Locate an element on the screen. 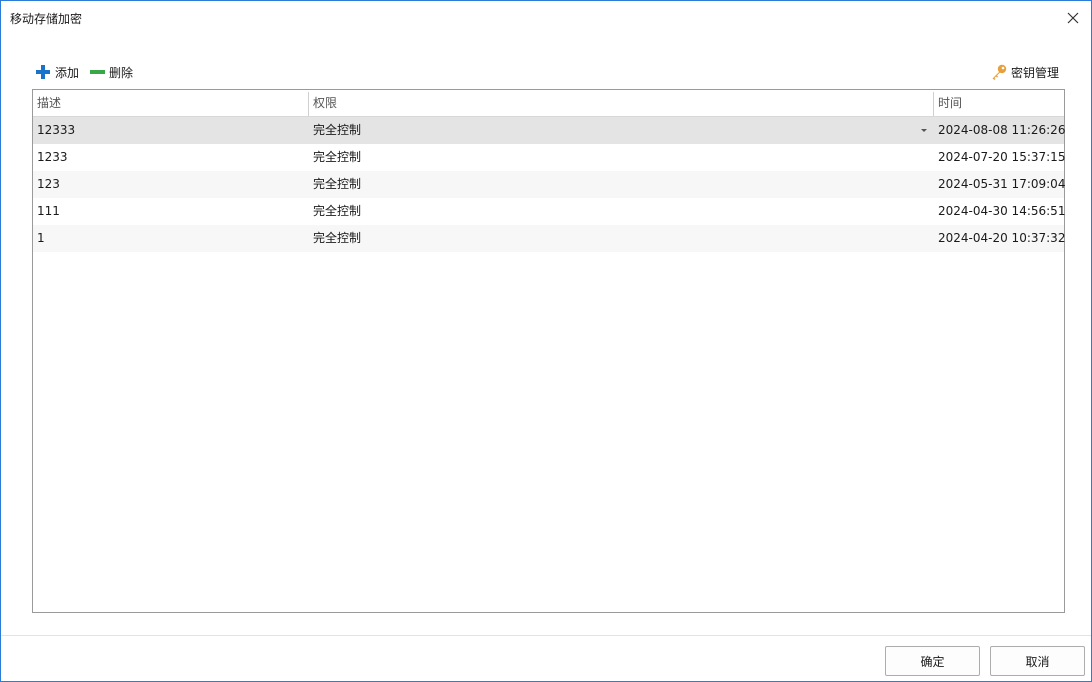 The image size is (1092, 682). delete-button: 删除 is located at coordinates (111, 72).